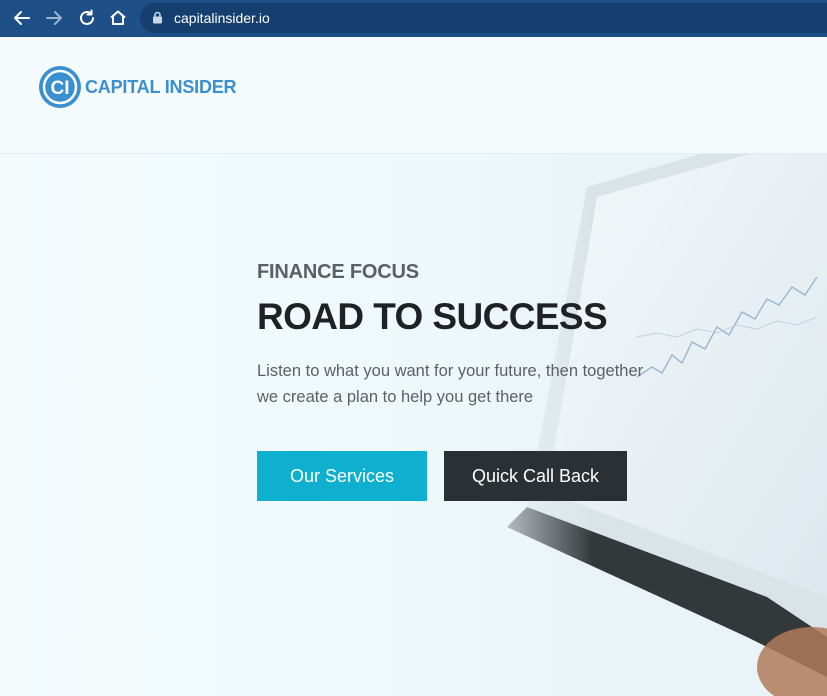  I want to click on hero-eyebrow: FINANCE FOCUS, so click(338, 272).